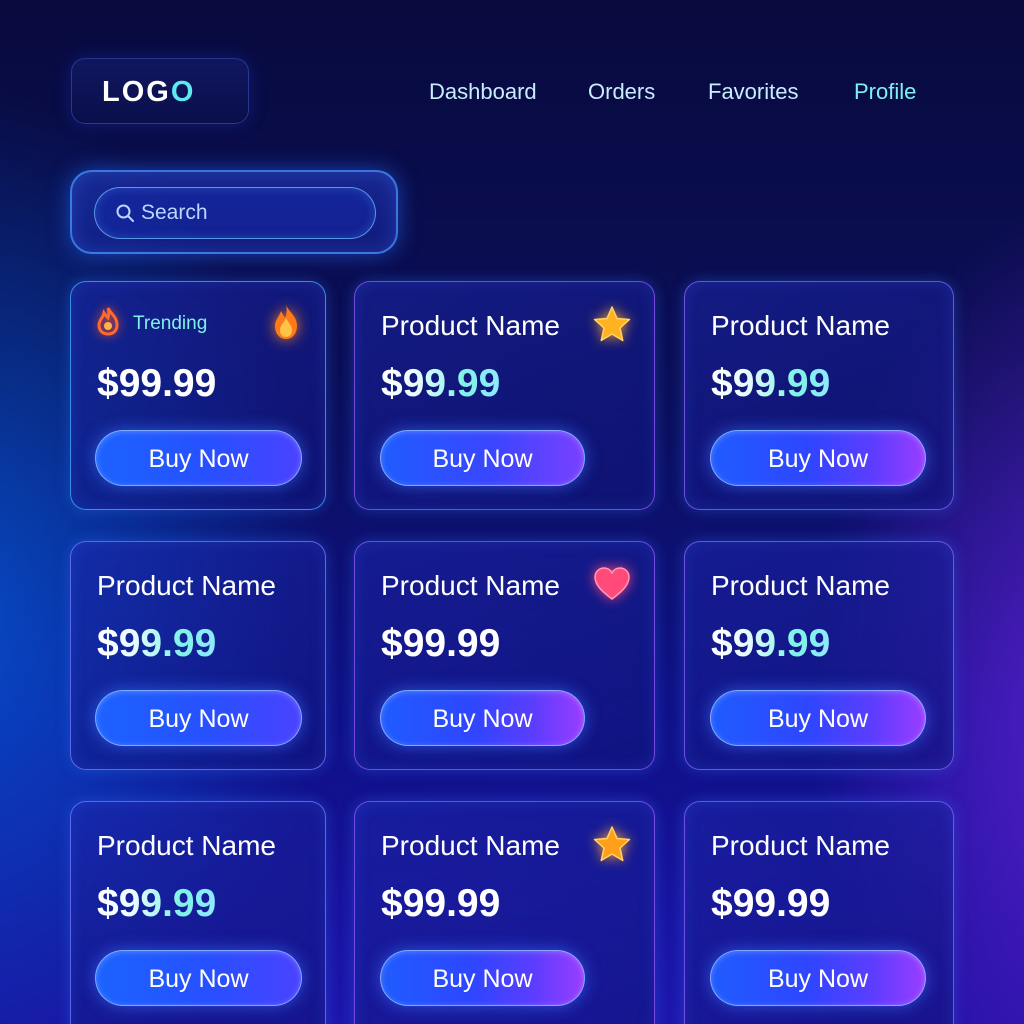 This screenshot has height=1024, width=1024. What do you see at coordinates (286, 322) in the screenshot?
I see `fire-icon` at bounding box center [286, 322].